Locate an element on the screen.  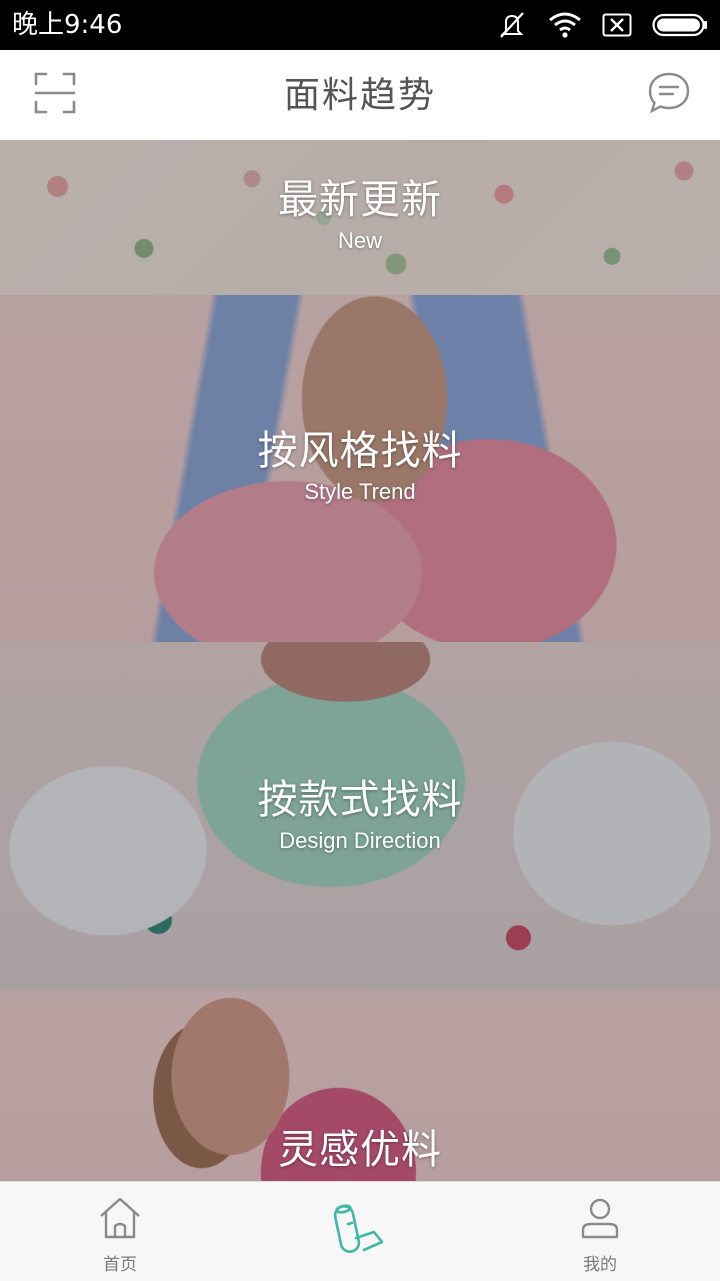
page-title: 面料趋势 is located at coordinates (359, 95).